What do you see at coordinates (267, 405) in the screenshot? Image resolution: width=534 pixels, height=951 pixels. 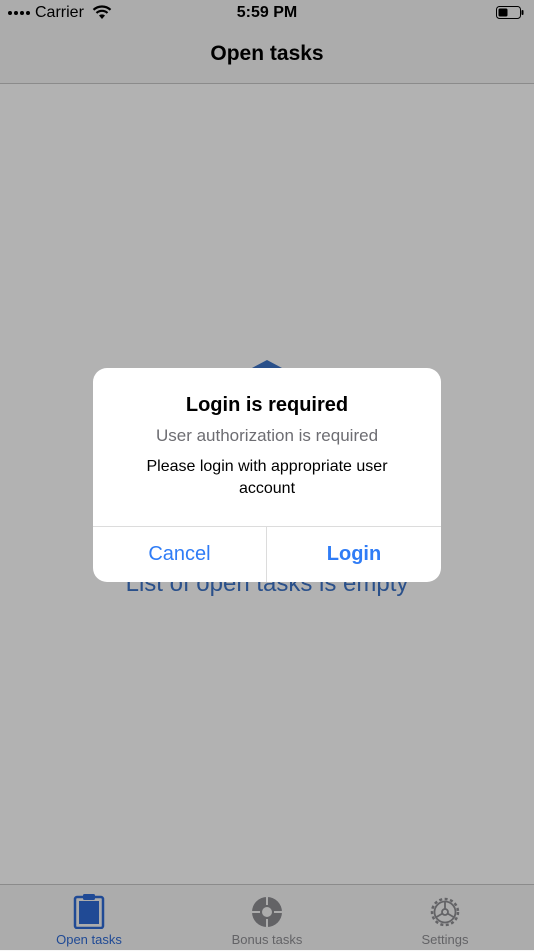 I see `alert-title: Login is required` at bounding box center [267, 405].